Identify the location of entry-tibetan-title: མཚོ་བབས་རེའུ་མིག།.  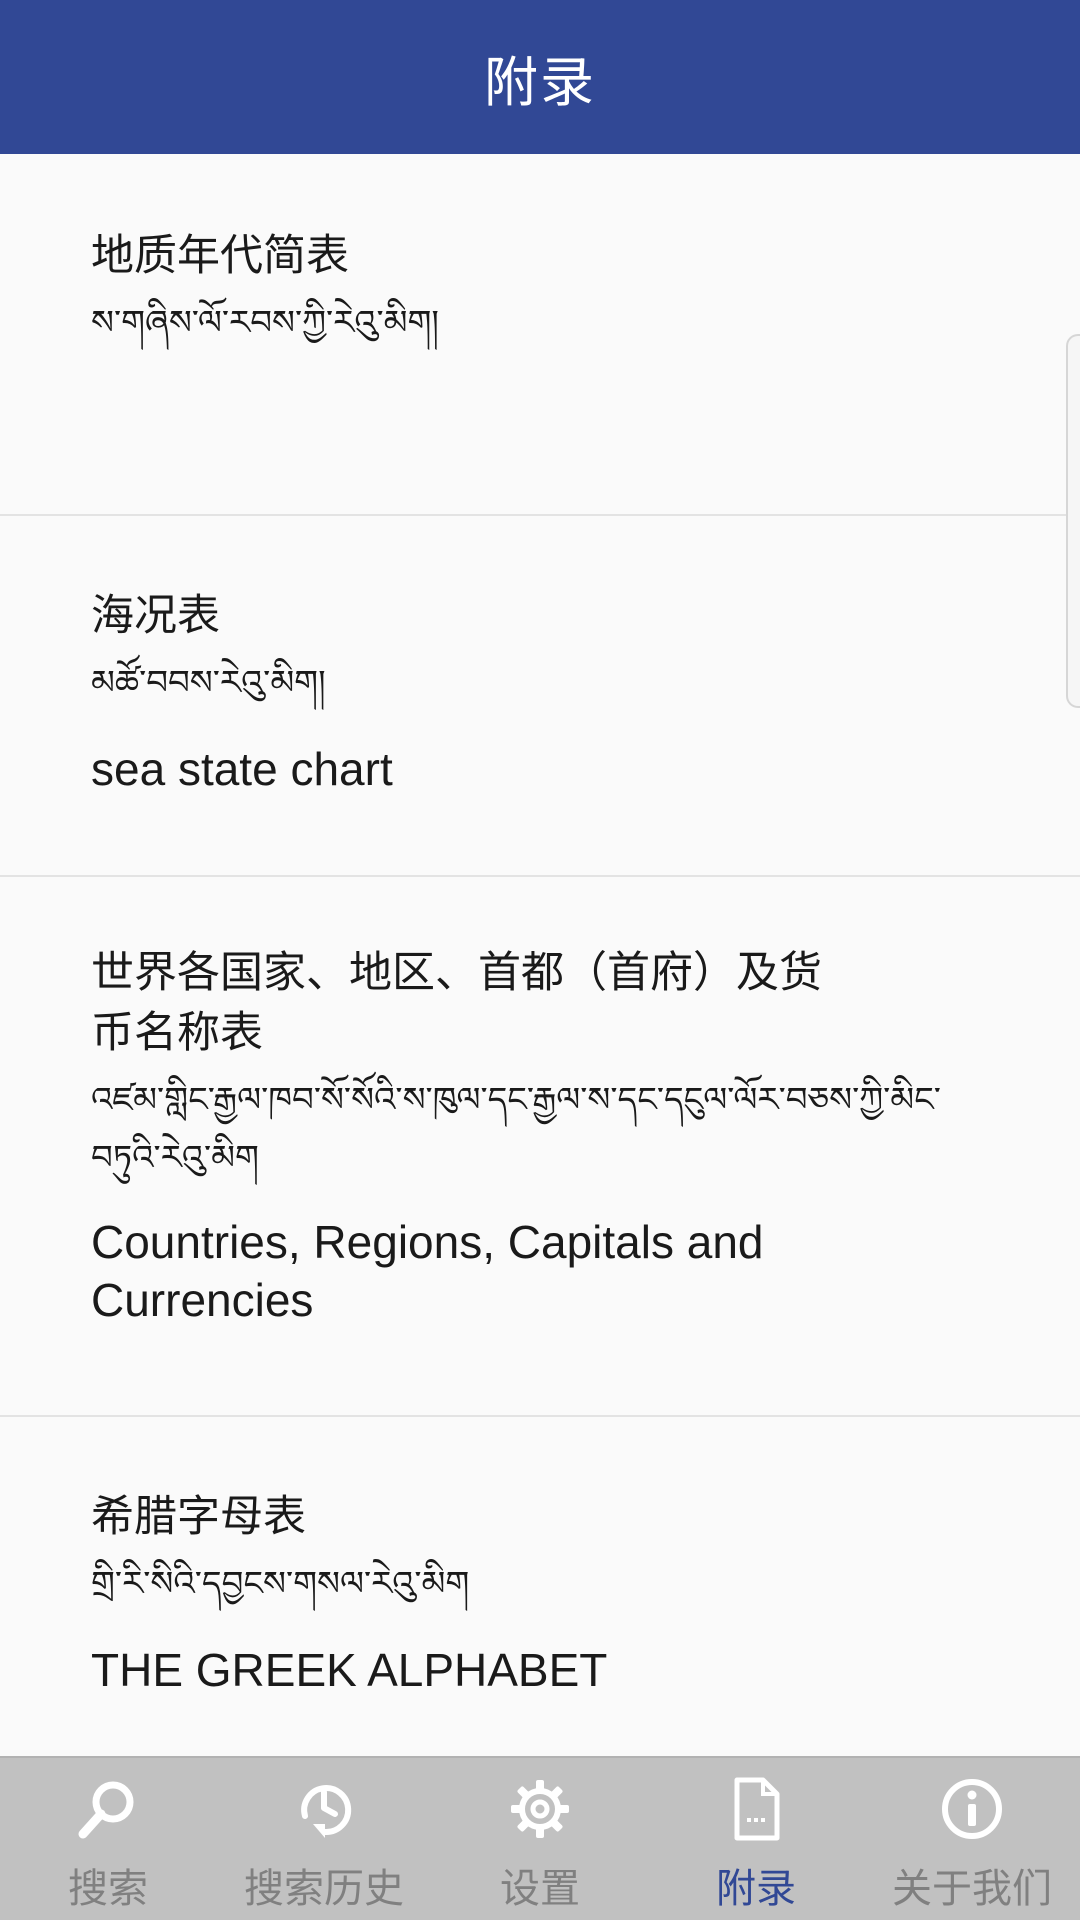
(208, 683).